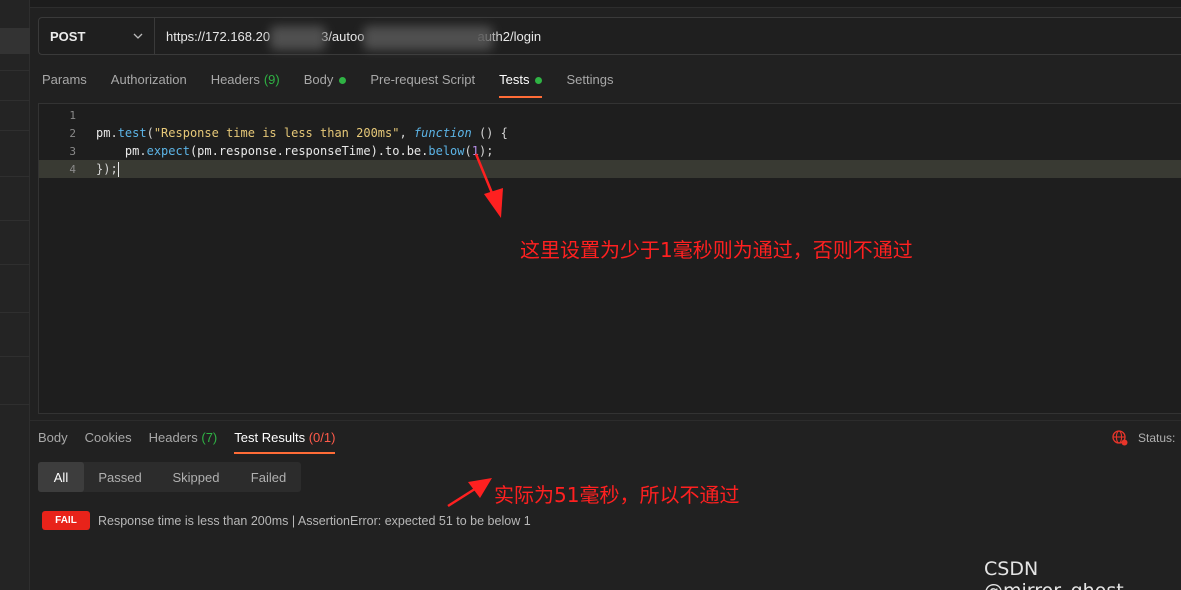 This screenshot has width=1181, height=590. I want to click on tab-label: Cookies, so click(108, 437).